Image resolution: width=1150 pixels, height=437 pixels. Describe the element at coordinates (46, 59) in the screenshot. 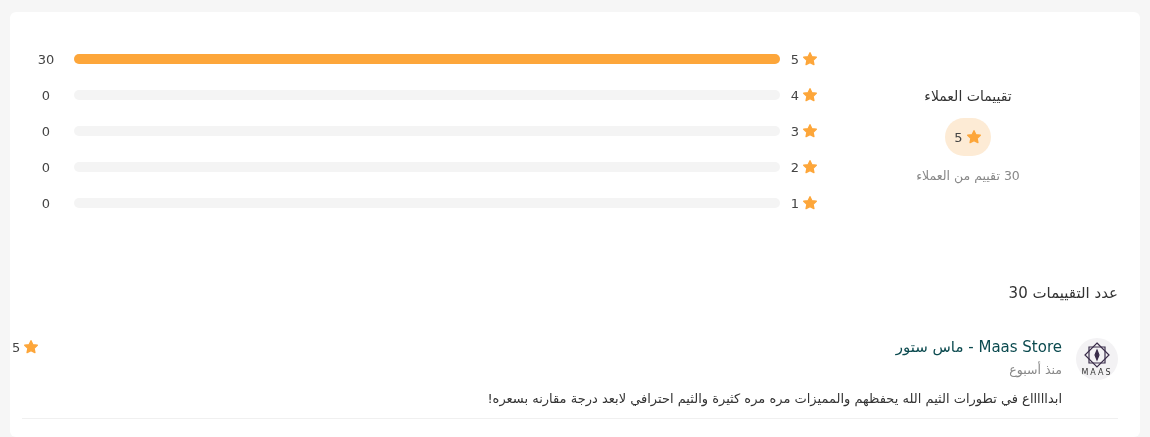

I see `rating-count-value: 30` at that location.